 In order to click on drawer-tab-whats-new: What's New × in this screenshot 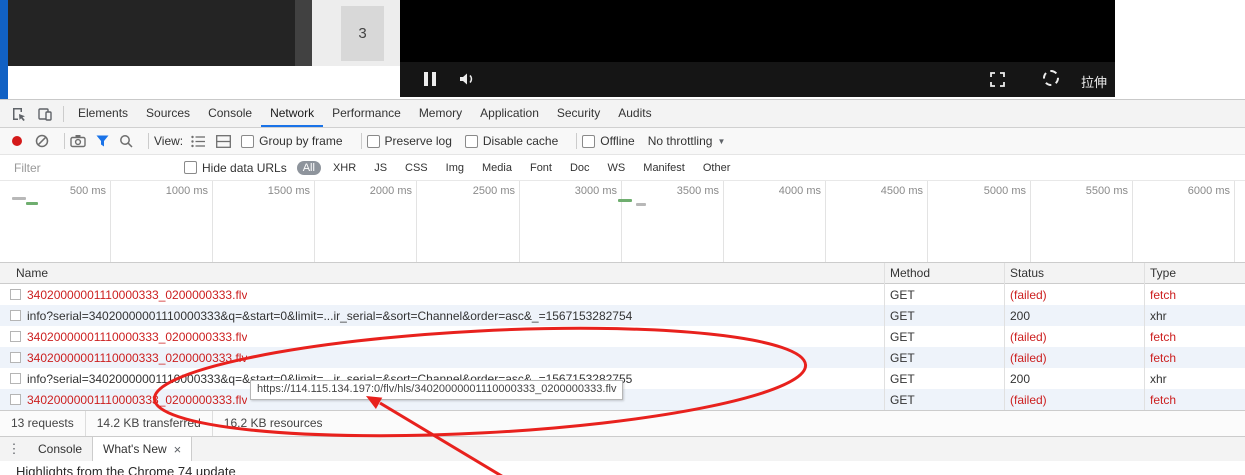, I will do `click(142, 449)`.